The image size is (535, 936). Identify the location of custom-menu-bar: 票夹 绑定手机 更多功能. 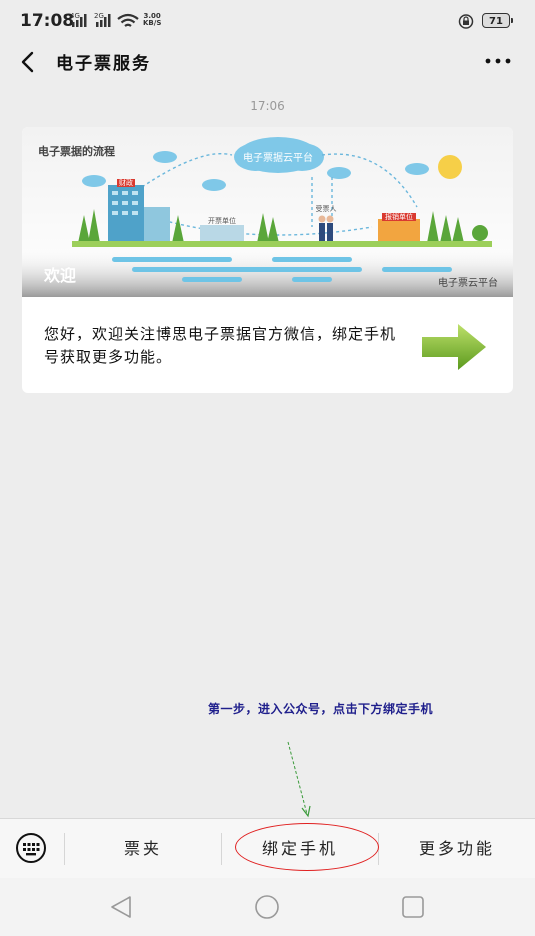
(267, 848).